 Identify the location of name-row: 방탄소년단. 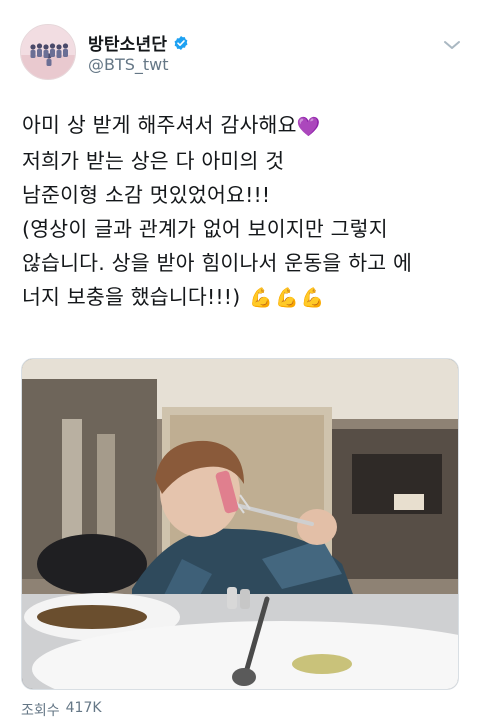
(138, 42).